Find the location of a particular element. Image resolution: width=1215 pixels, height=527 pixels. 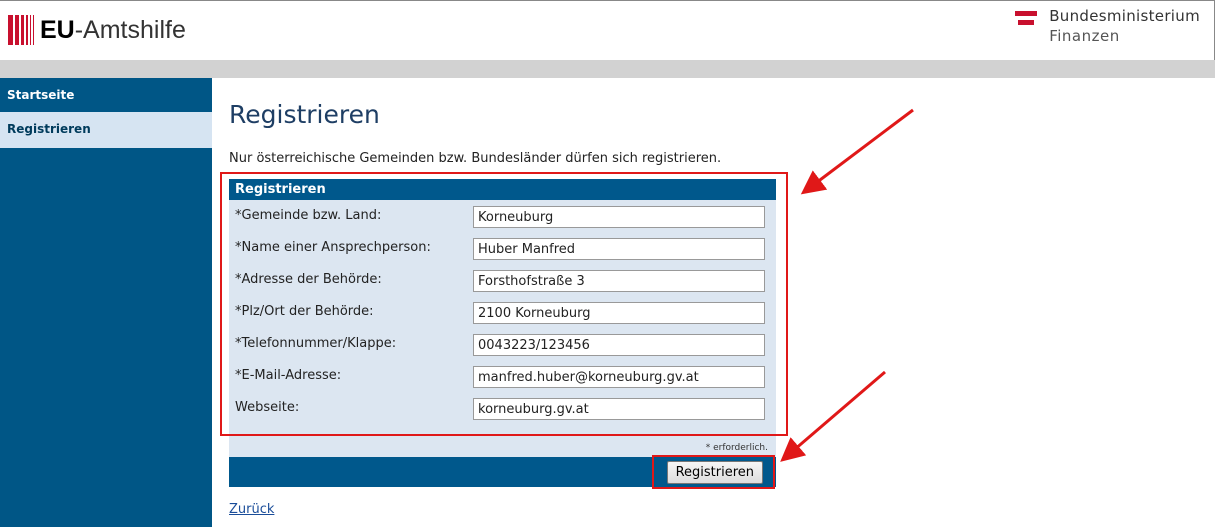

highlight-submit-button is located at coordinates (713, 472).